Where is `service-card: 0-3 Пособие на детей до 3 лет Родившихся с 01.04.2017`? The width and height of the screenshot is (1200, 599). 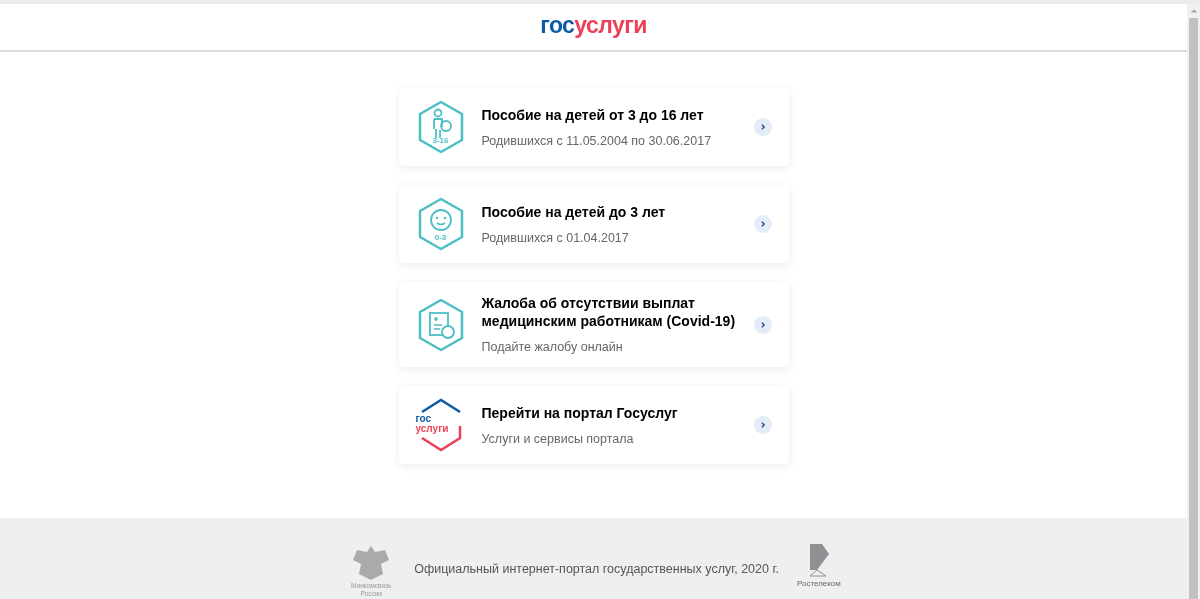
service-card: 0-3 Пособие на детей до 3 лет Родившихся с 01.04.2017 is located at coordinates (593, 224).